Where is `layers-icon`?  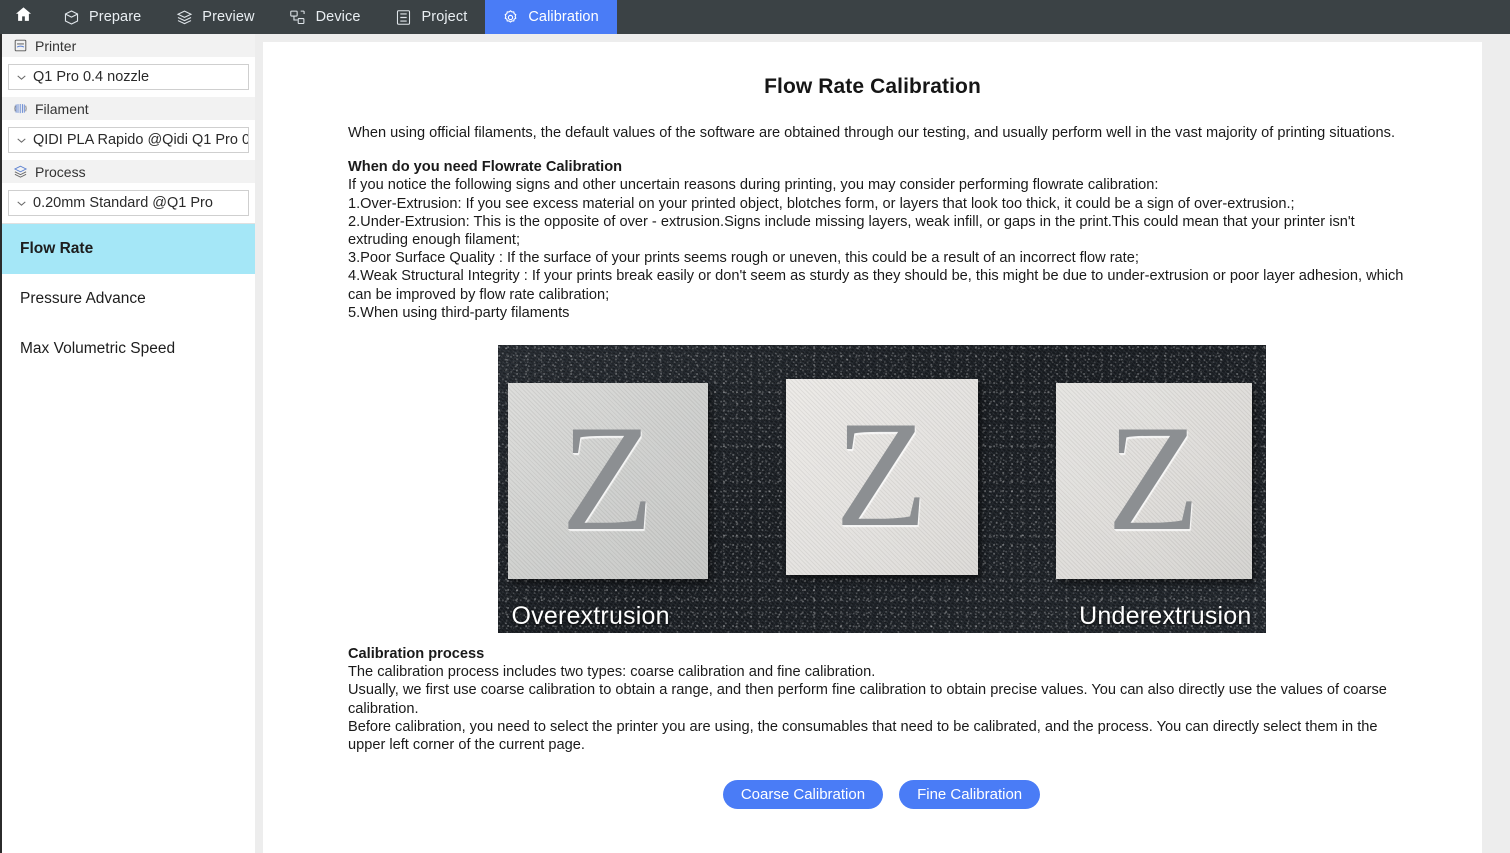
layers-icon is located at coordinates (184, 17).